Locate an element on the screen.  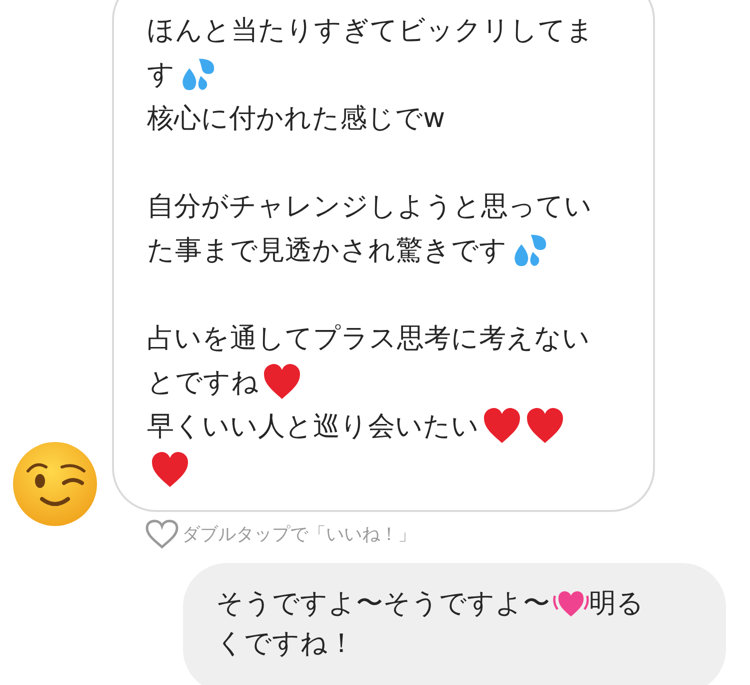
message-text: た事まで見透かされ驚きです is located at coordinates (327, 251).